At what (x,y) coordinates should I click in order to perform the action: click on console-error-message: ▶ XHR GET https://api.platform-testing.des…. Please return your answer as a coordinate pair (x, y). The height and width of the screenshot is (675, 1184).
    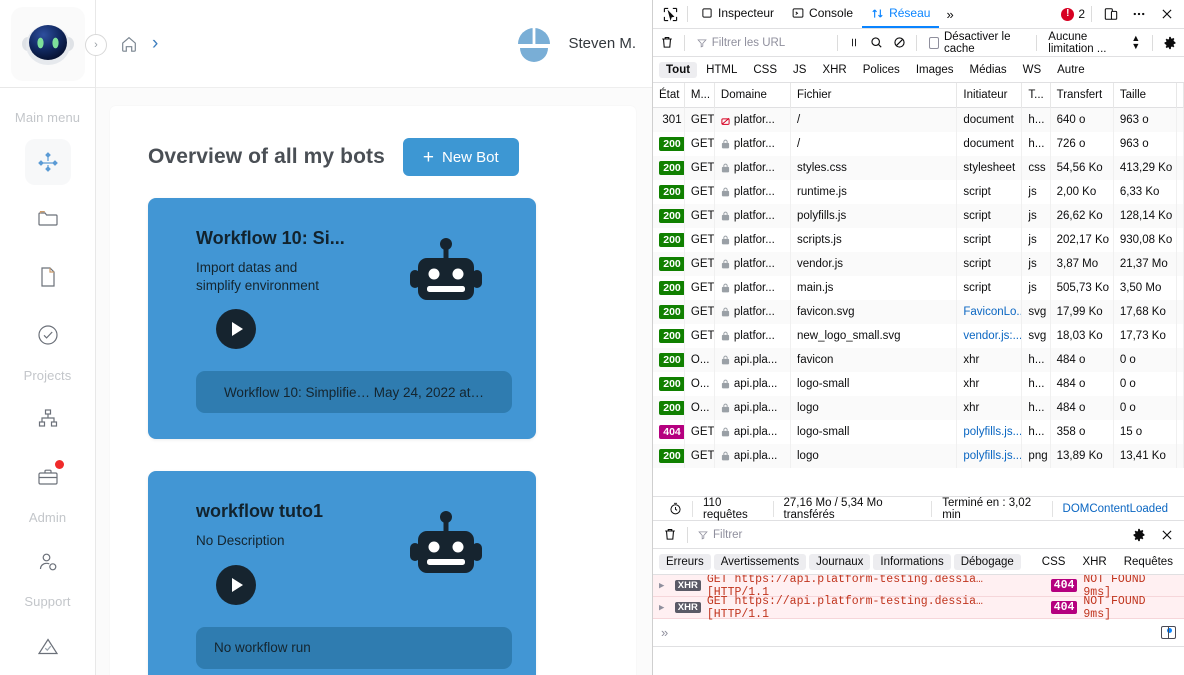
    Looking at the image, I should click on (918, 608).